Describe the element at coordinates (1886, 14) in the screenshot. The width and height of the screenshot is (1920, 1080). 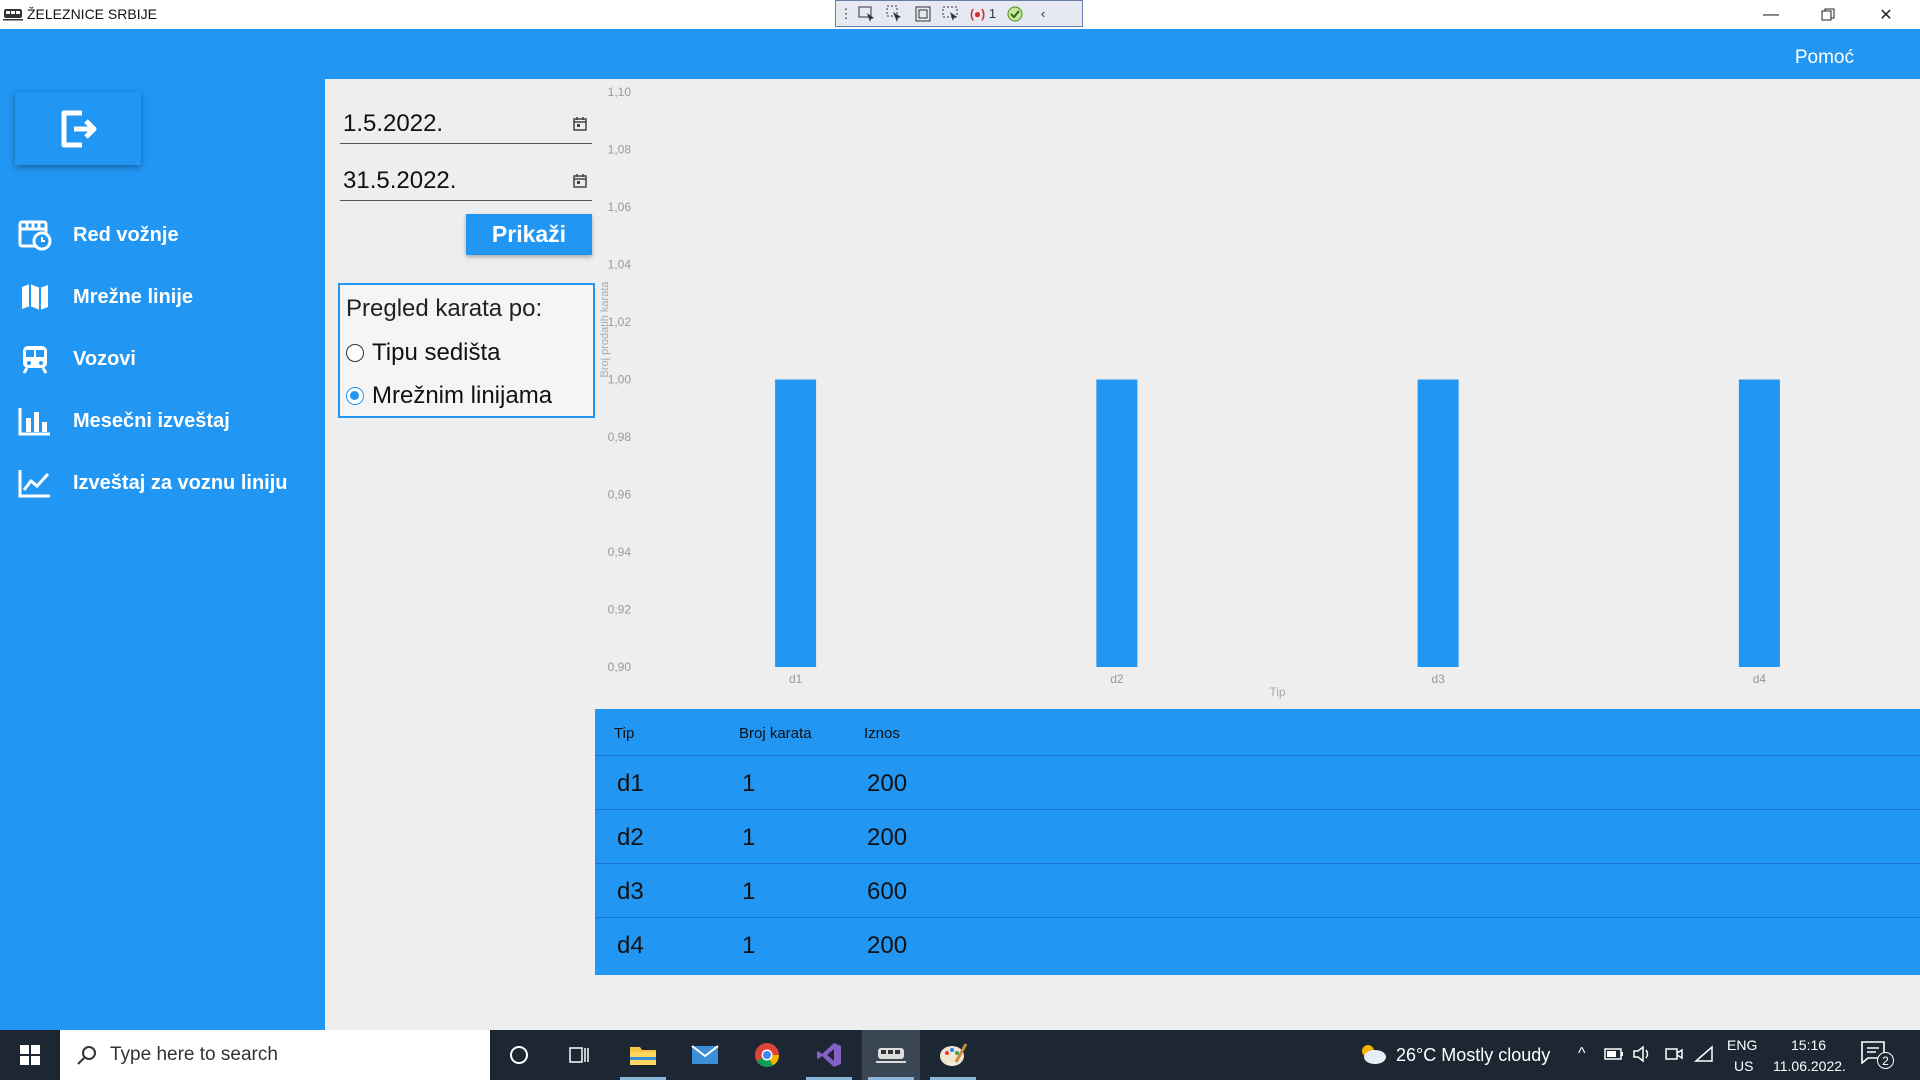
I see `close-button: ✕` at that location.